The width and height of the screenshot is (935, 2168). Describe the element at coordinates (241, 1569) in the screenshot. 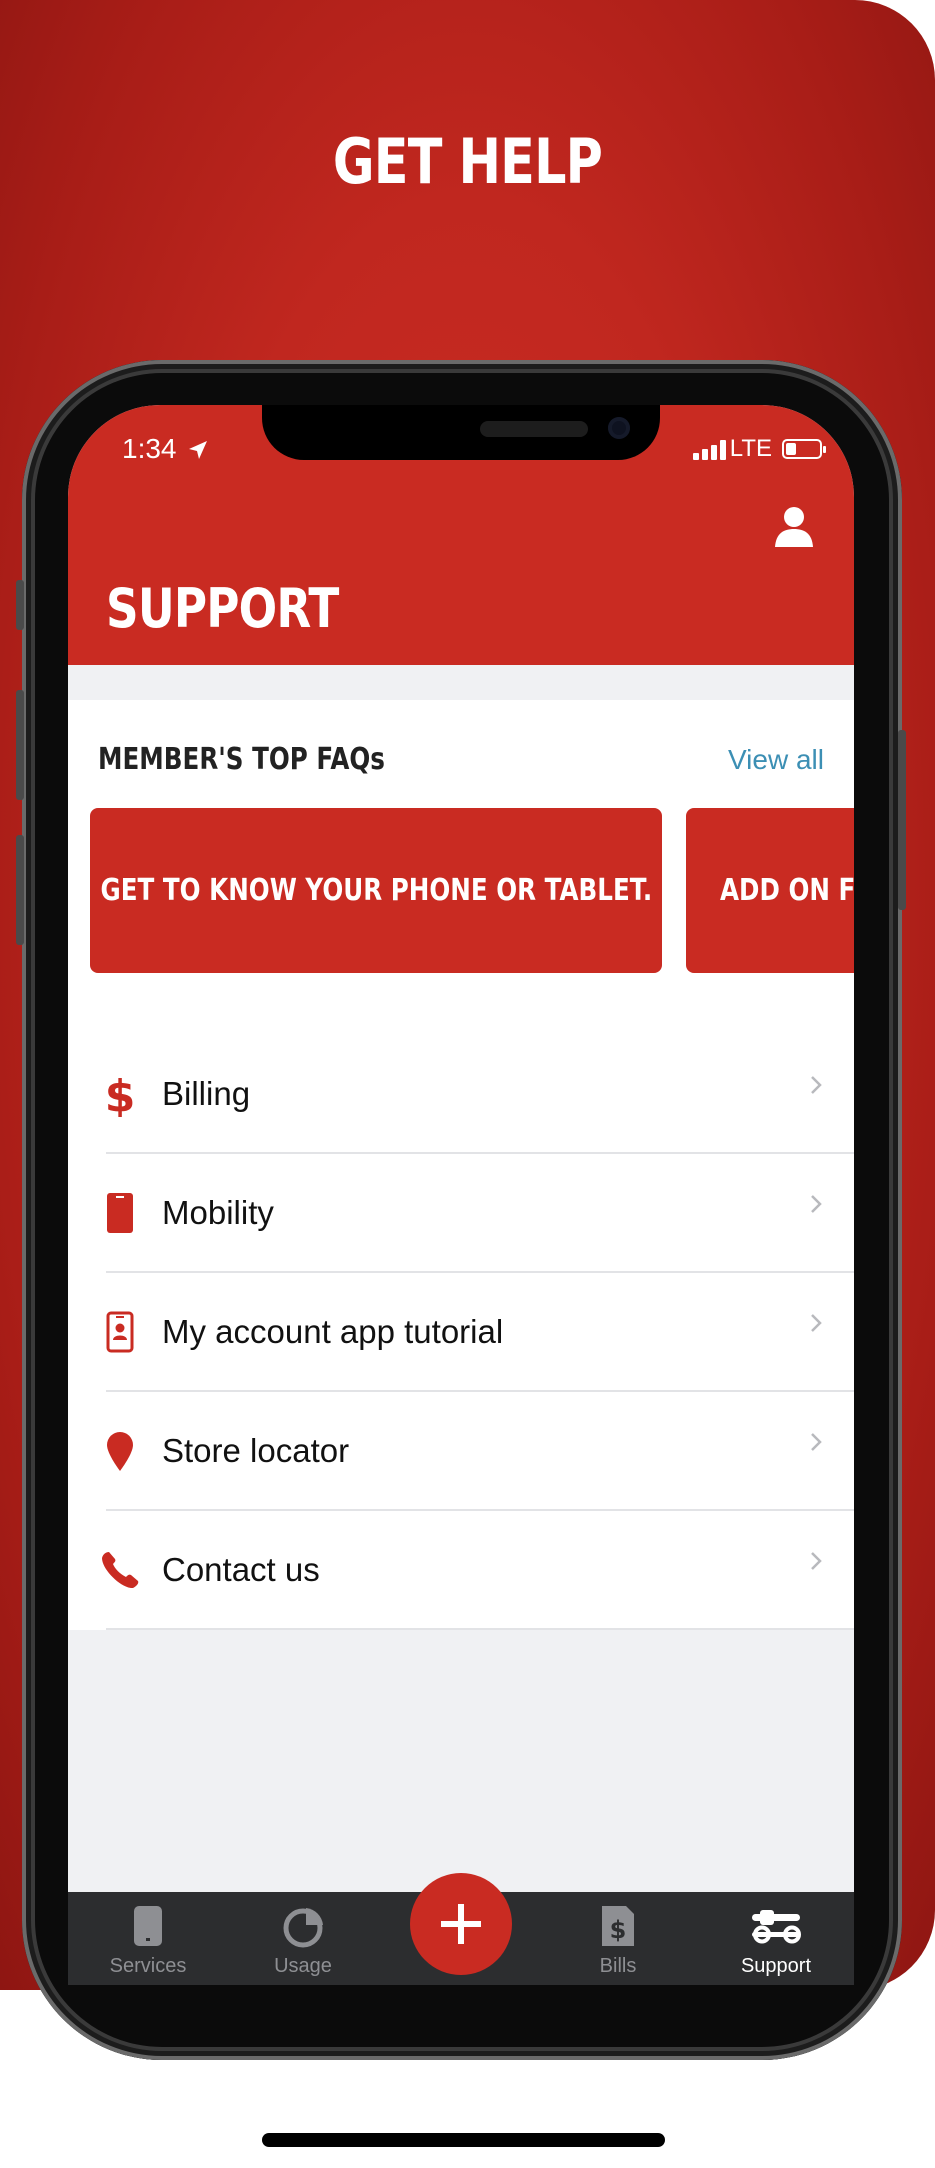

I see `list-item-label: Contact us` at that location.